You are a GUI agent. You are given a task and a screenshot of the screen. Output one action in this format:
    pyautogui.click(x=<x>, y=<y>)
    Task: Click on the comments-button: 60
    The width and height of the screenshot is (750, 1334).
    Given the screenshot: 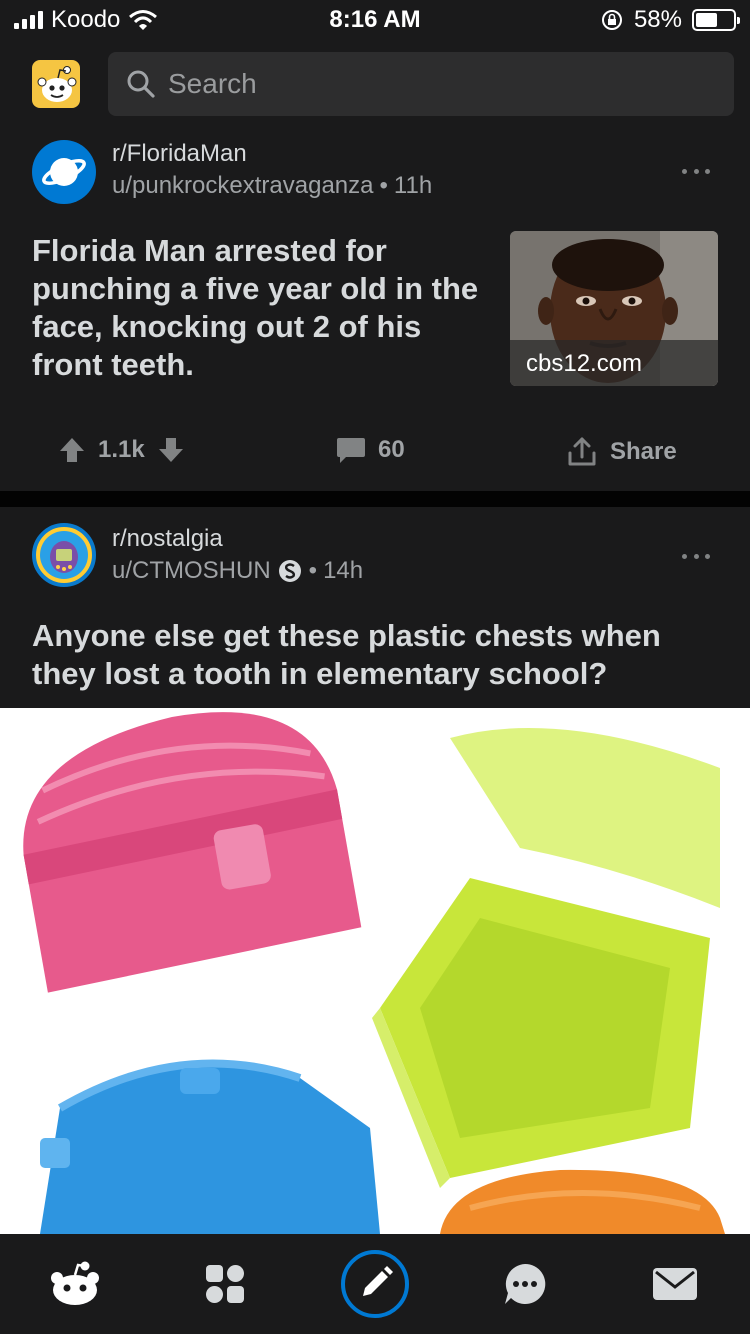 What is the action you would take?
    pyautogui.click(x=370, y=450)
    